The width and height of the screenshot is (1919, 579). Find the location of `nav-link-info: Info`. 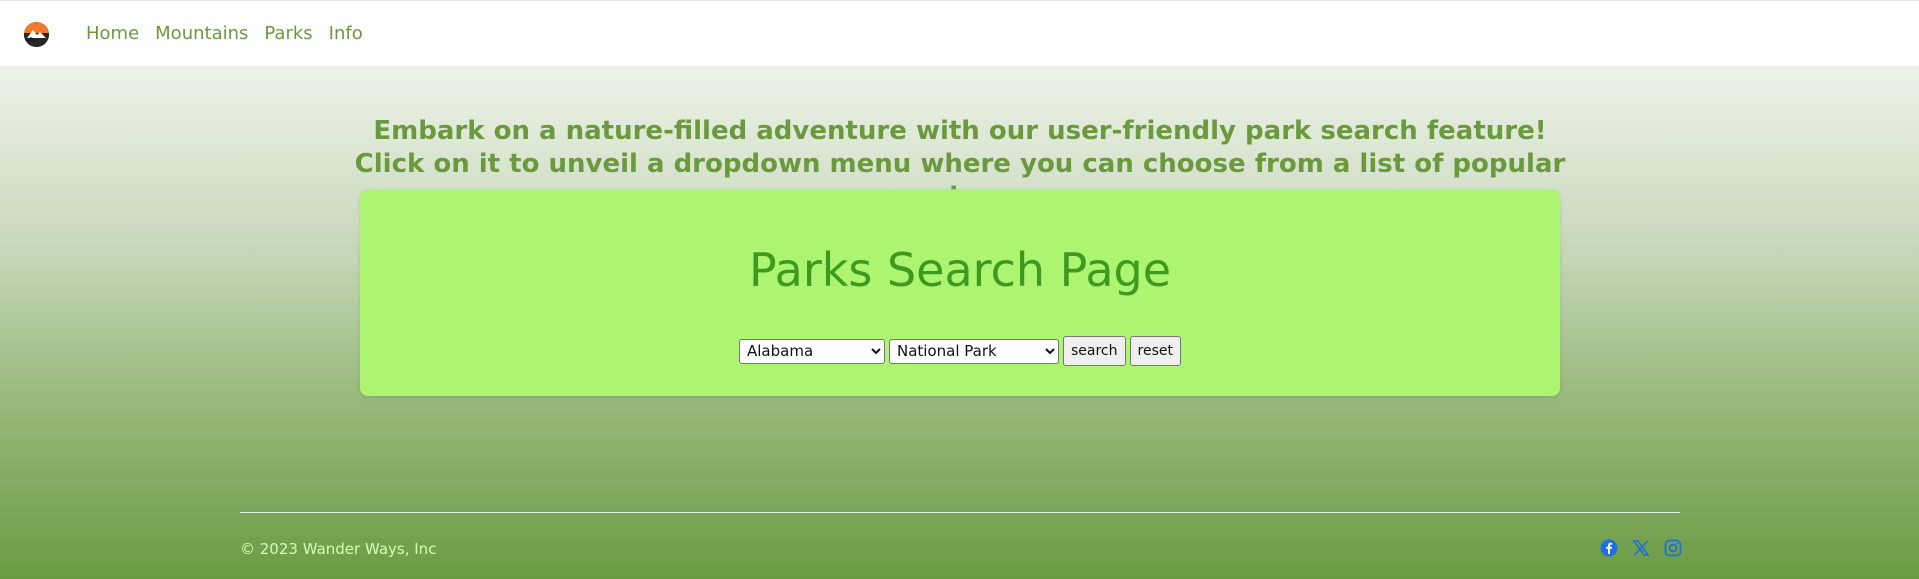

nav-link-info: Info is located at coordinates (346, 34).